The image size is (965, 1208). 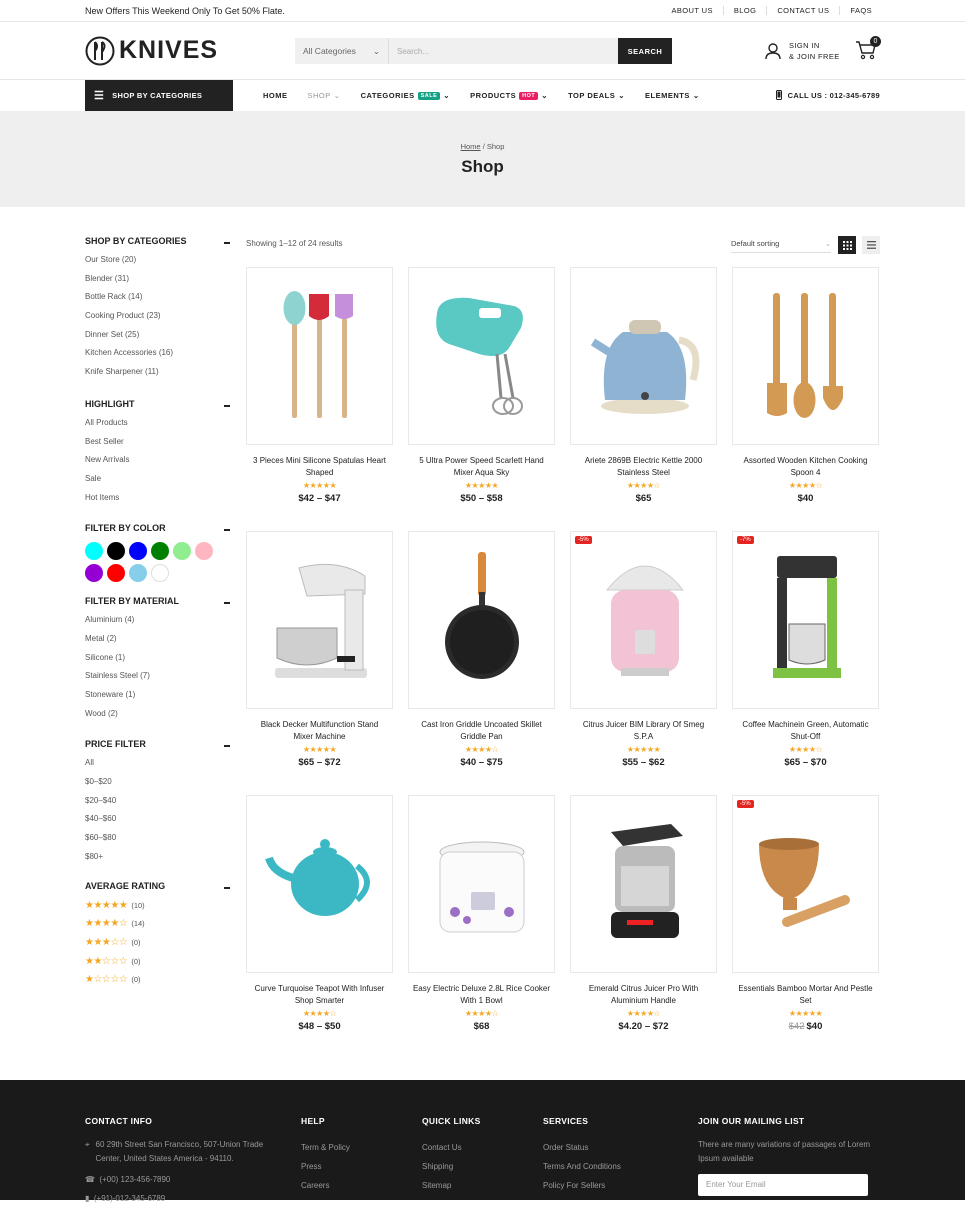 I want to click on category-item: Dinner Set (25), so click(x=157, y=339).